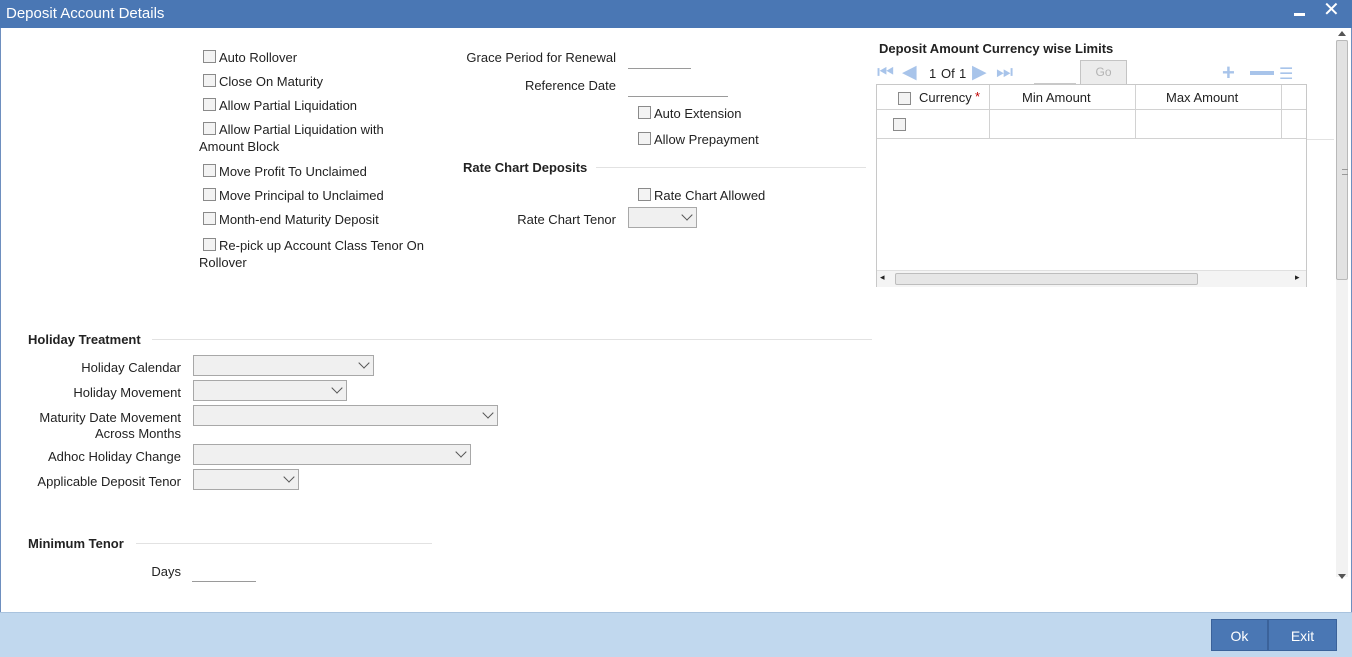  Describe the element at coordinates (1091, 124) in the screenshot. I see `table-row` at that location.